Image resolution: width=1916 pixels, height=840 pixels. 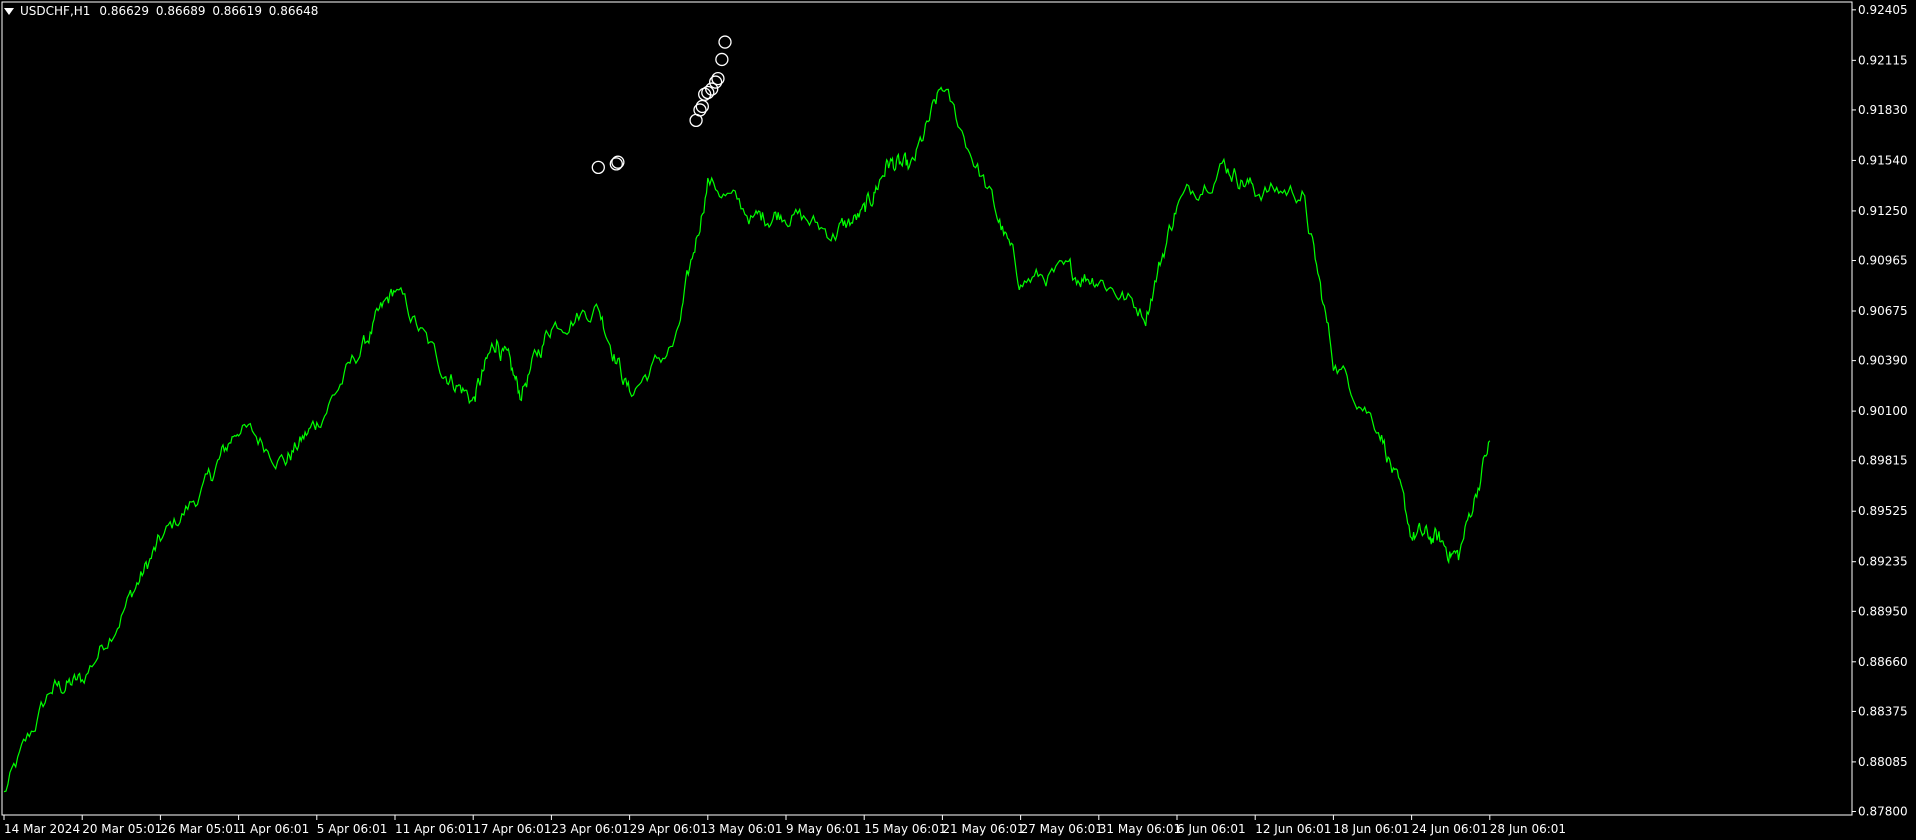 I want to click on x-tick-label: 11 Apr 06:01, so click(x=434, y=829).